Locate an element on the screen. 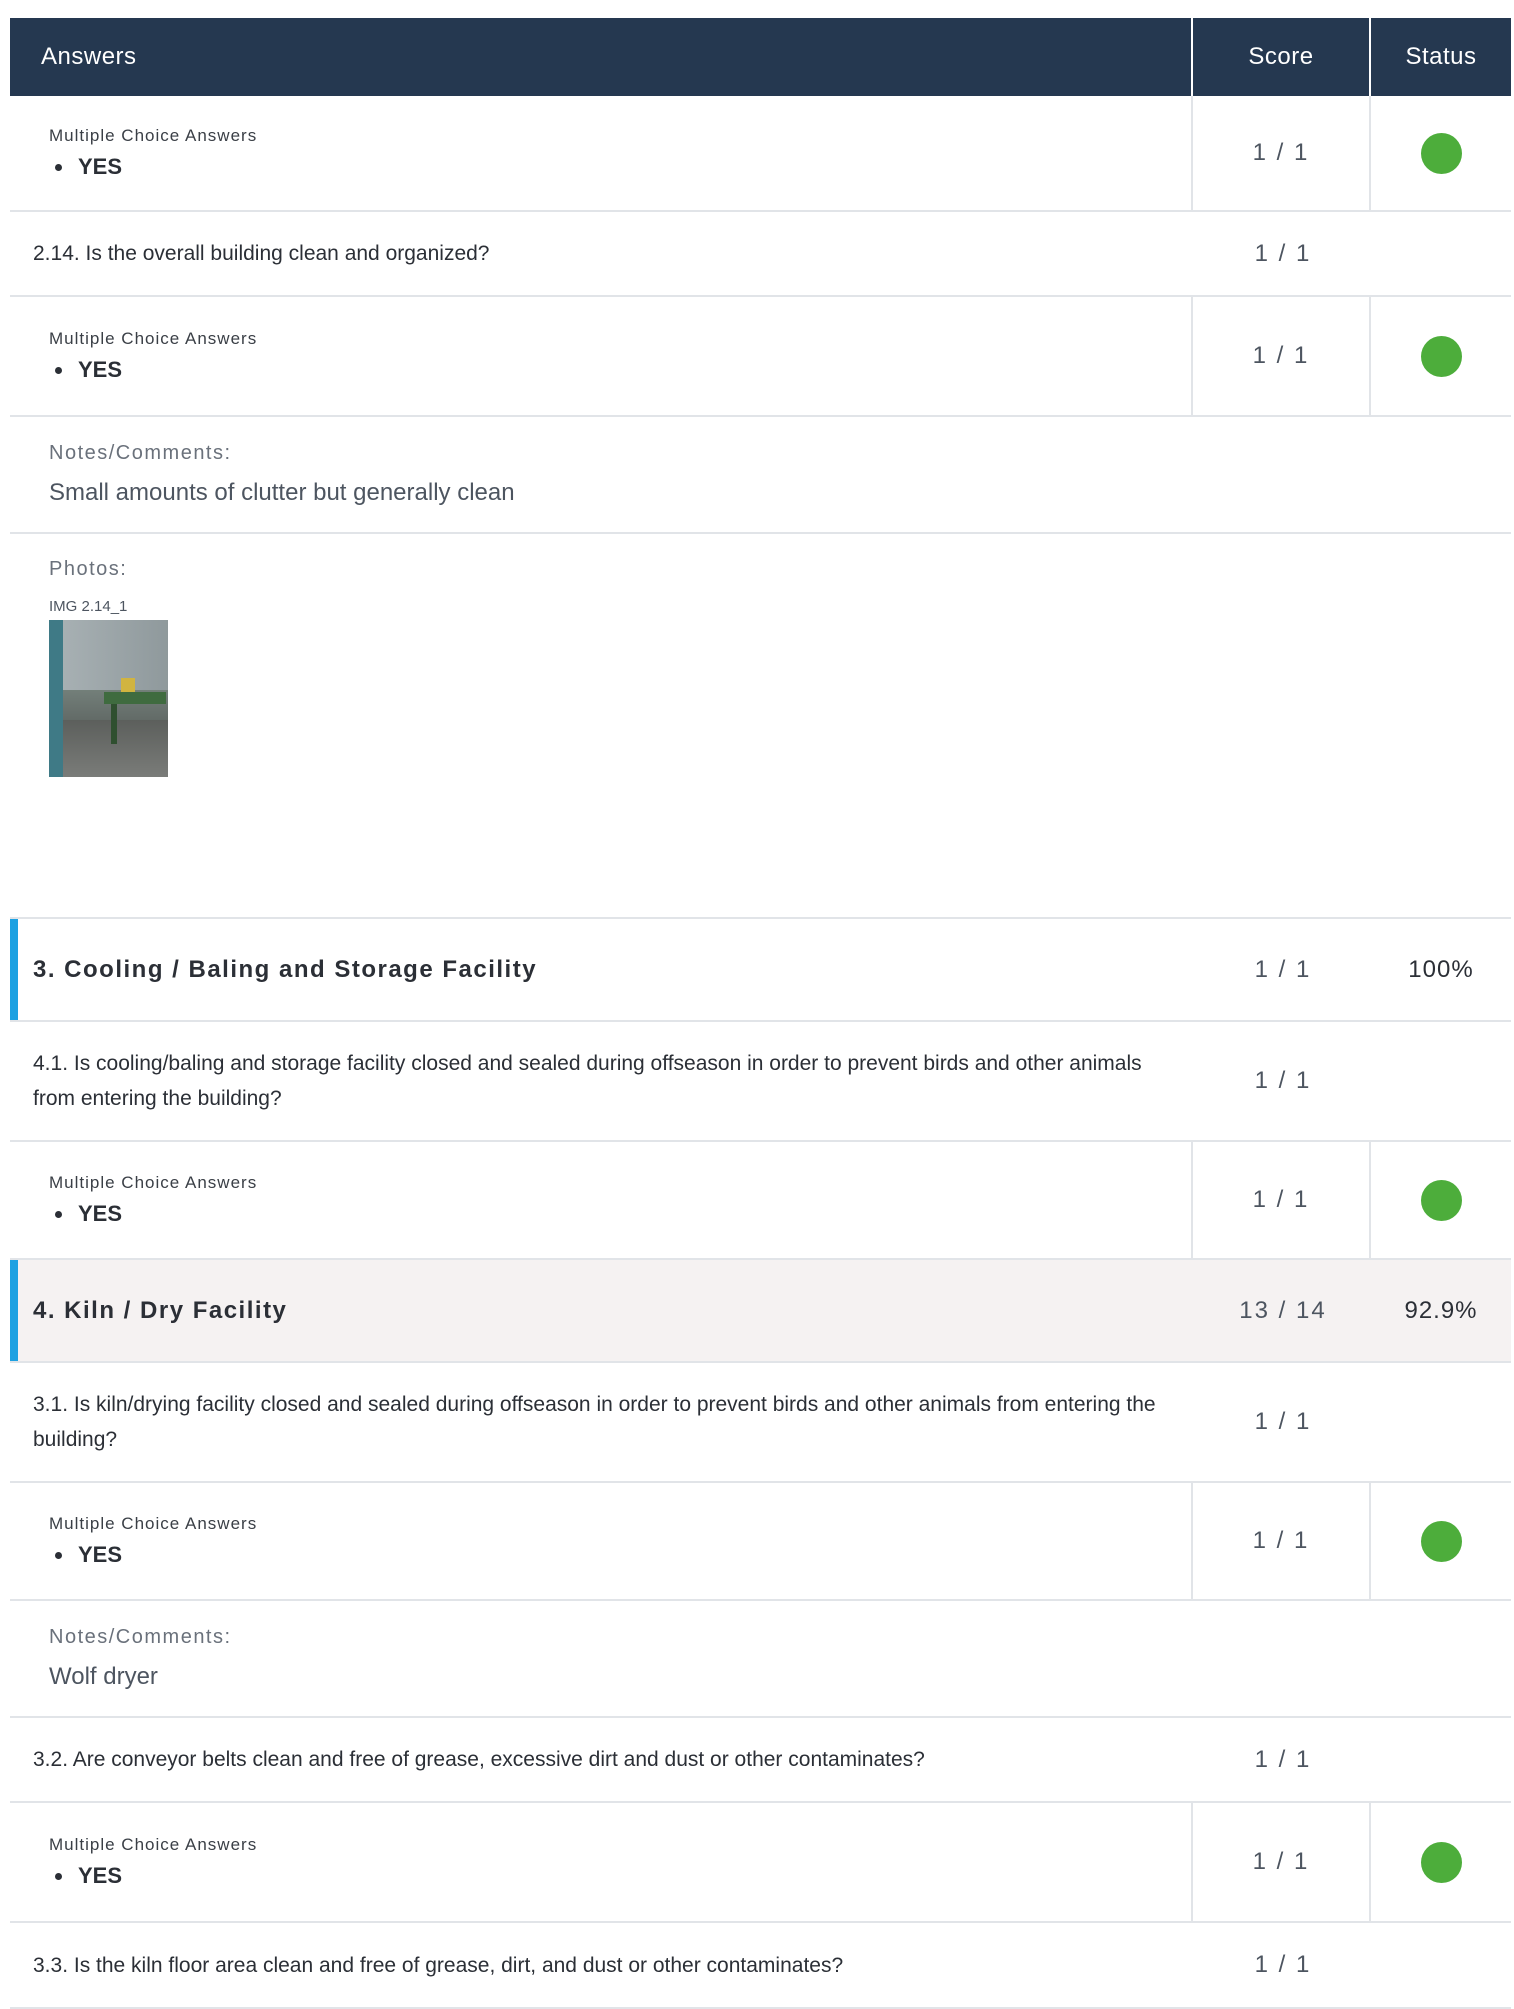 This screenshot has width=1514, height=2009. answers-column-header: Answers is located at coordinates (89, 56).